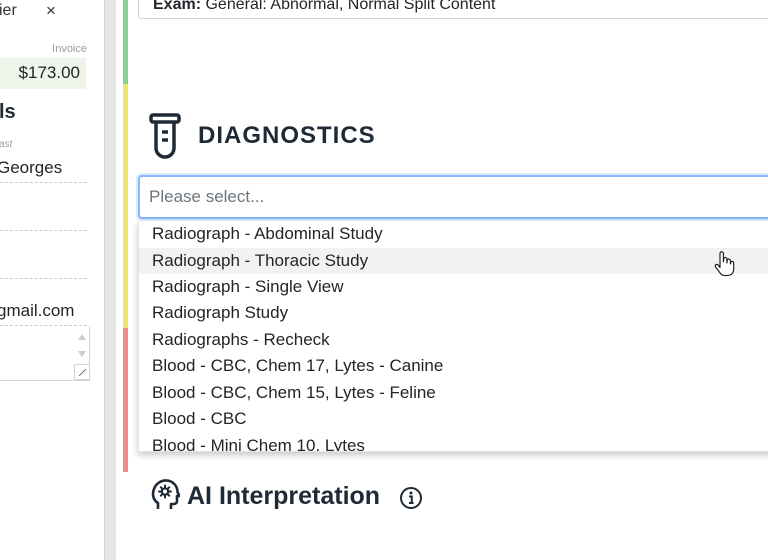  I want to click on last-name-field: Georges, so click(43, 167).